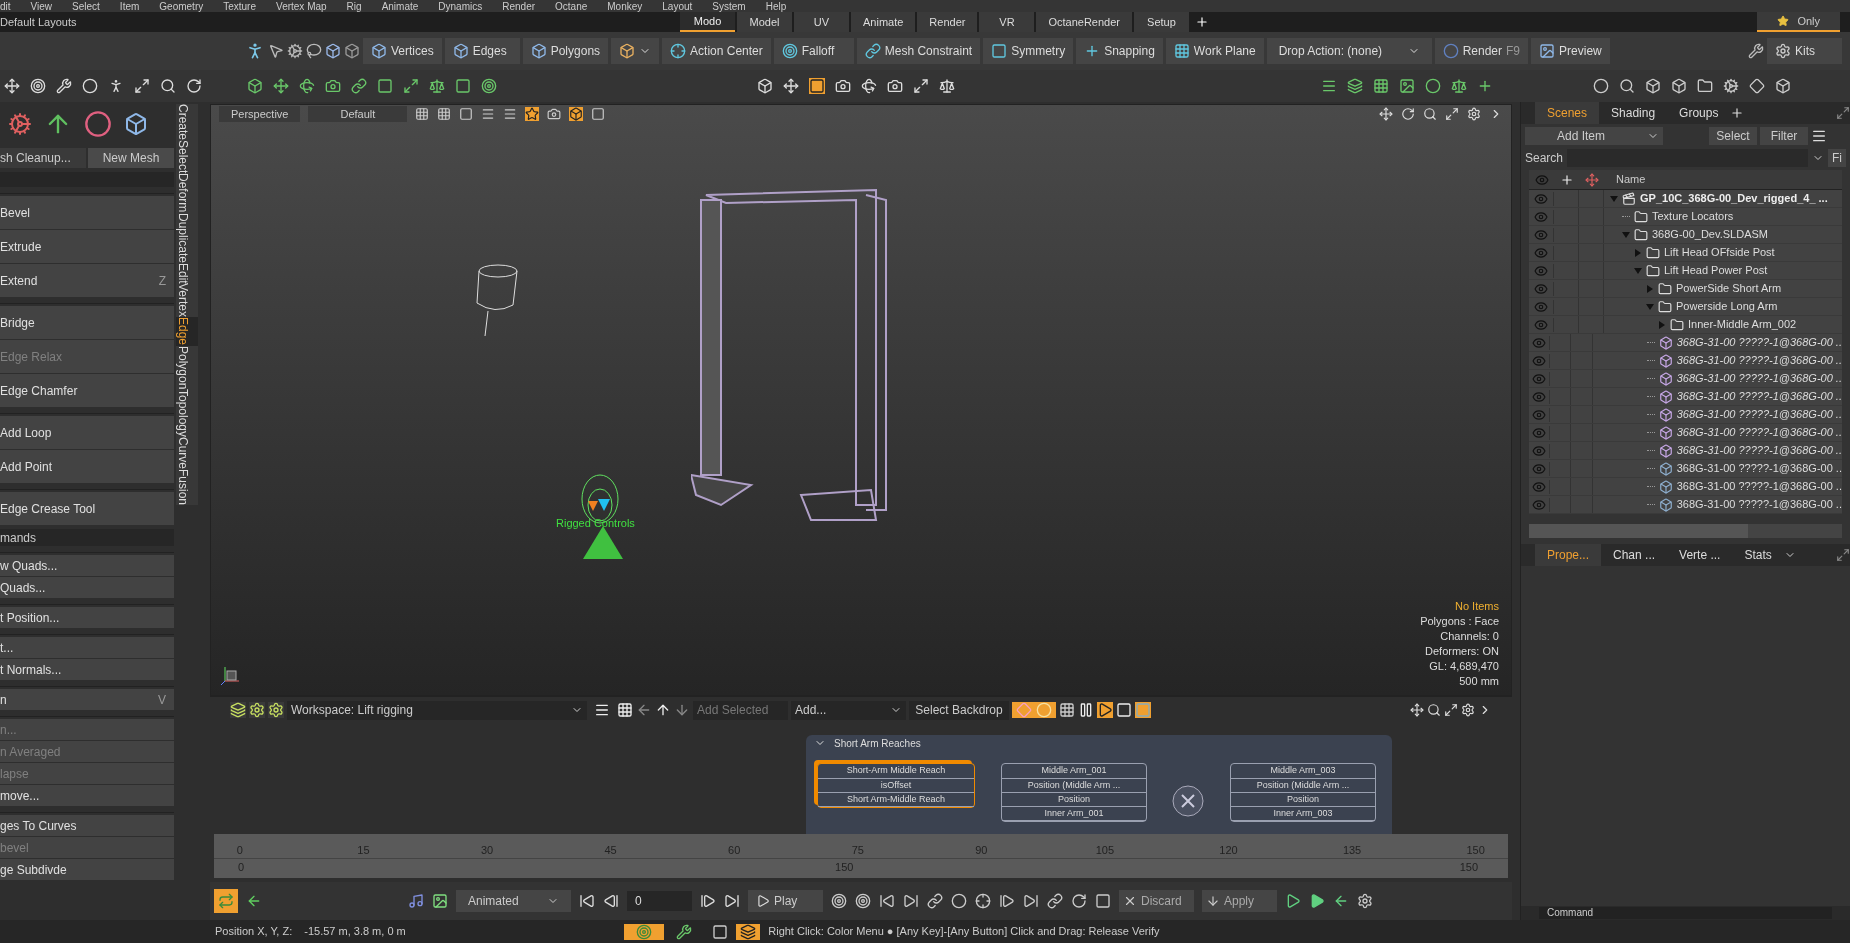 The height and width of the screenshot is (943, 1850). Describe the element at coordinates (276, 51) in the screenshot. I see `pointer-icon` at that location.